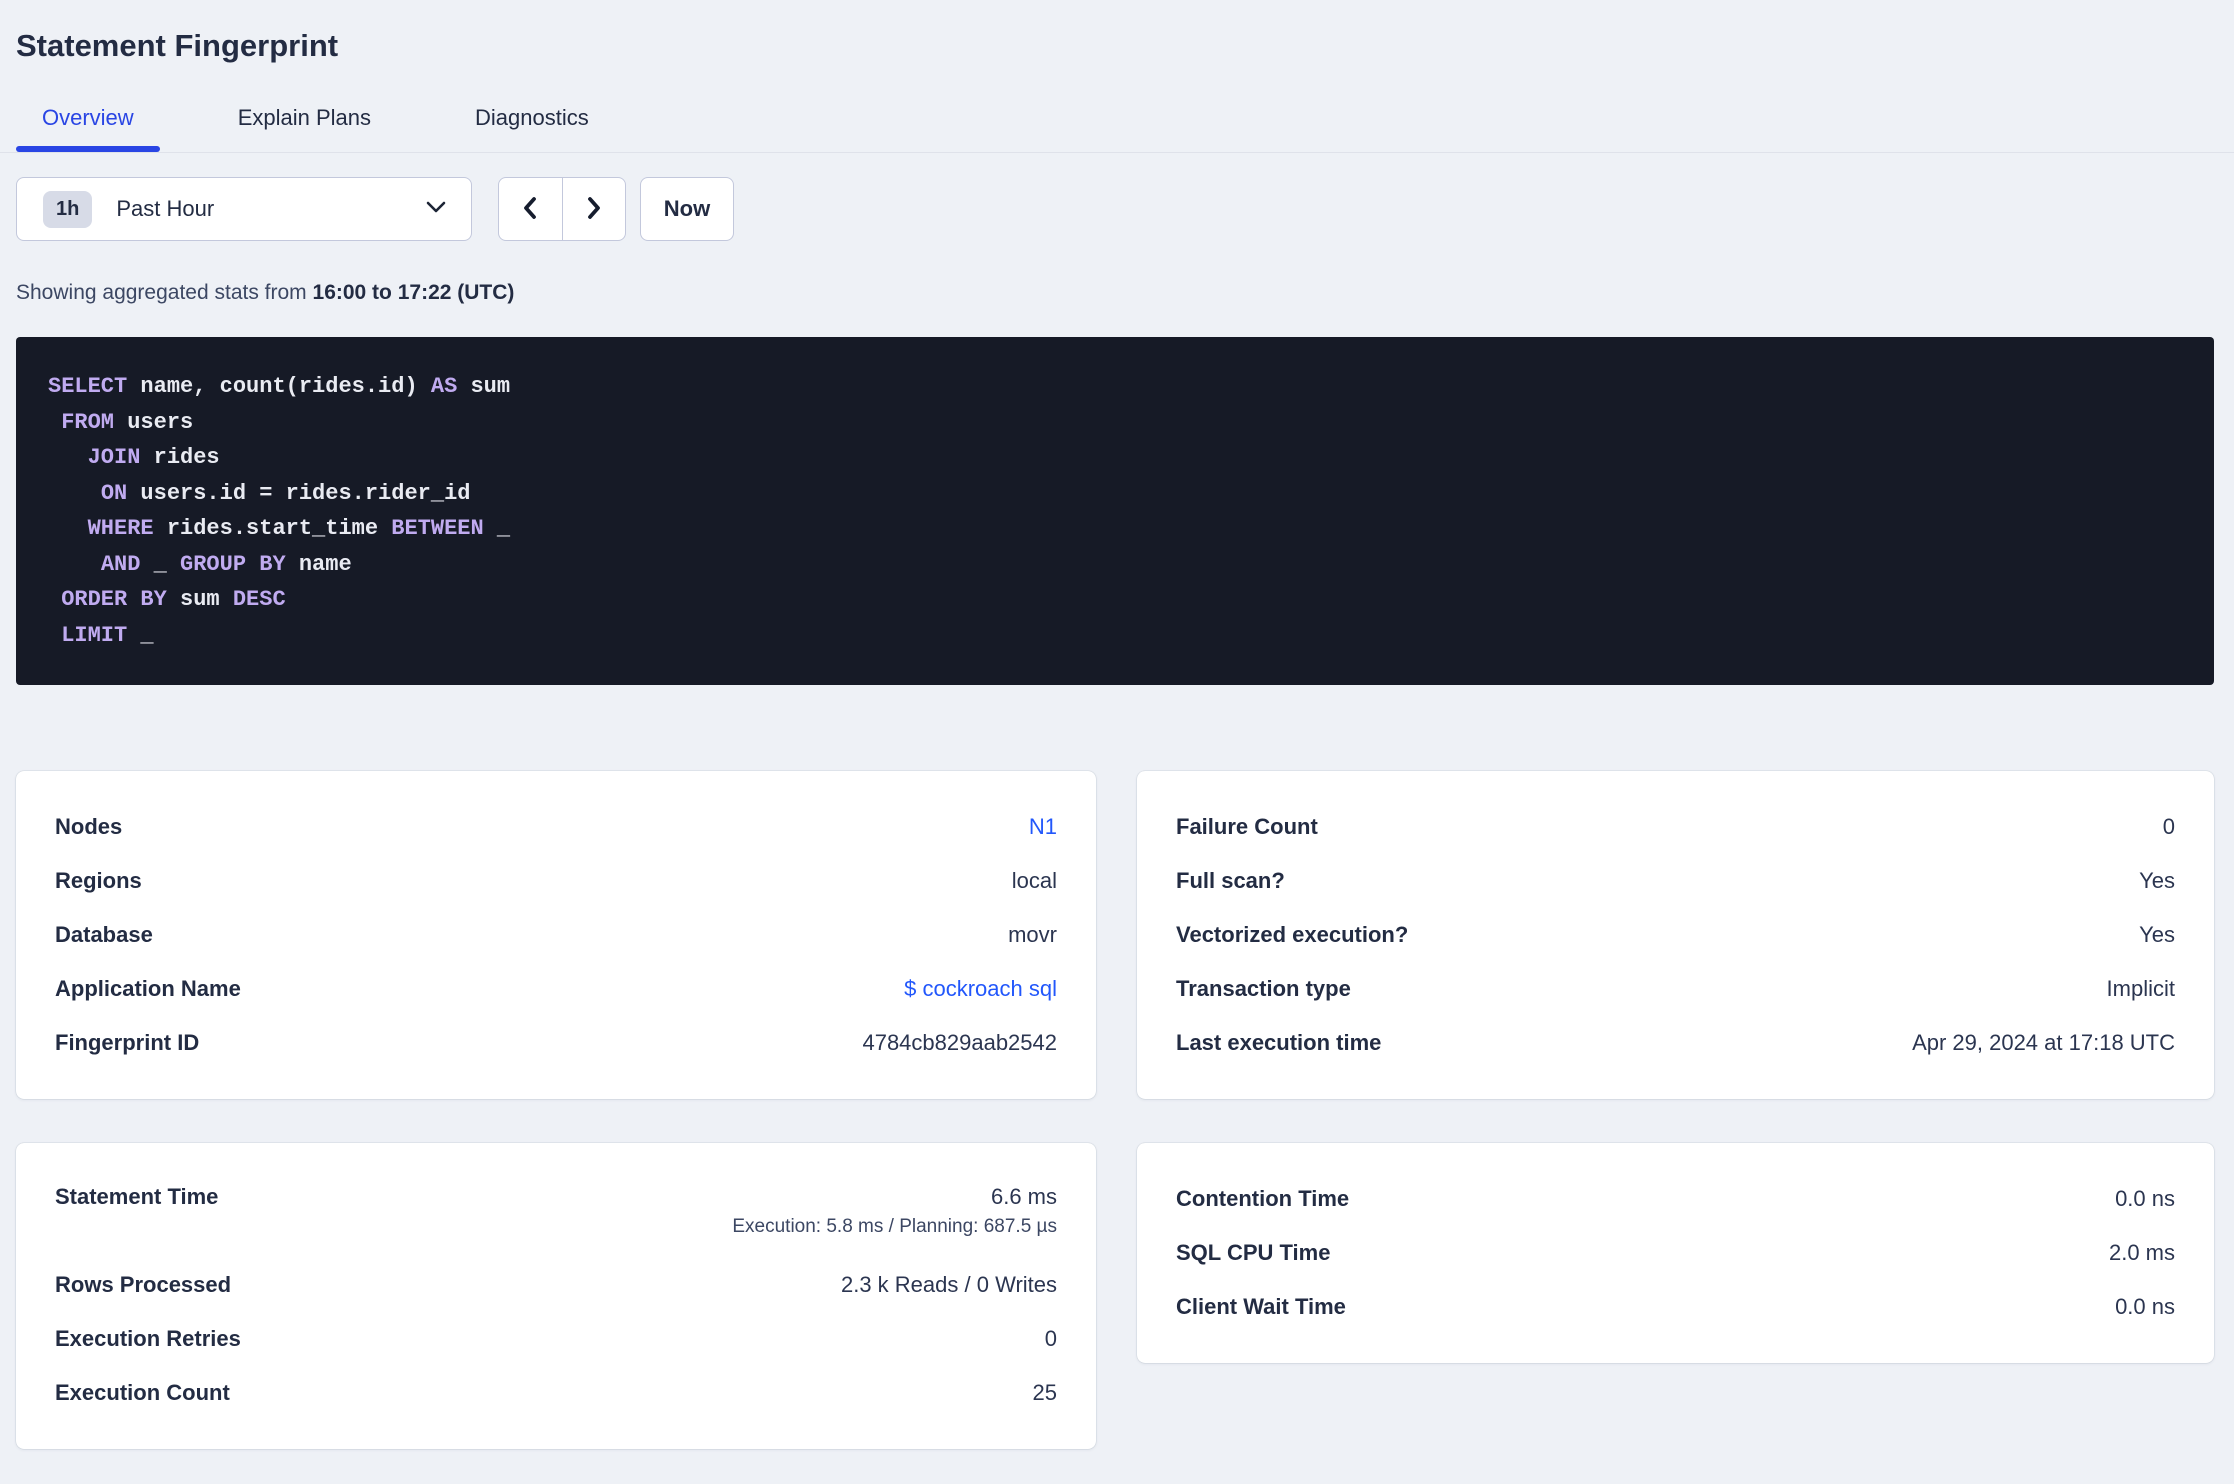  I want to click on sql-line: AND _ GROUP BY name, so click(226, 564).